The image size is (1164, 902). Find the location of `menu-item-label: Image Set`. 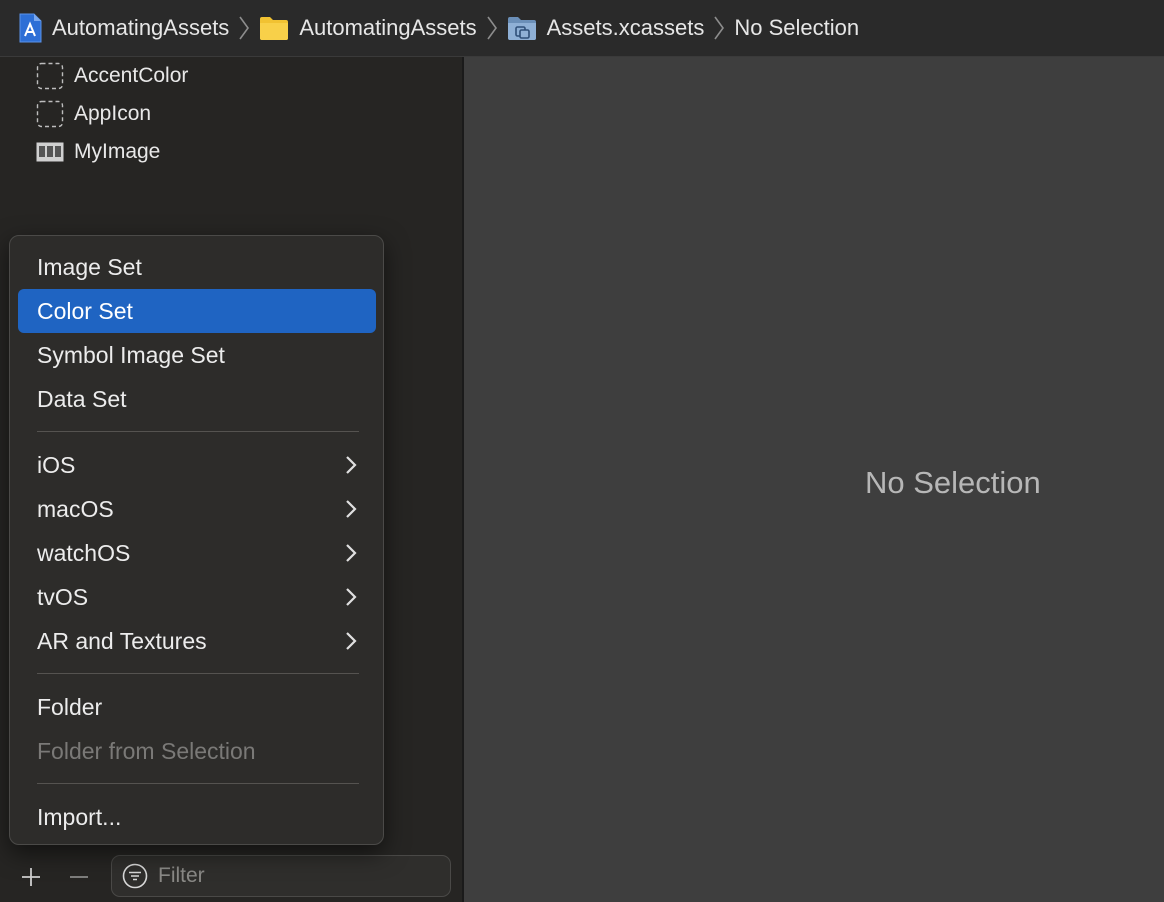

menu-item-label: Image Set is located at coordinates (89, 266).